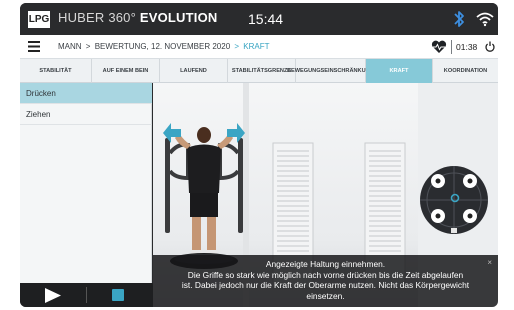  Describe the element at coordinates (256, 46) in the screenshot. I see `breadcrumb-item-current: KRAFT` at that location.